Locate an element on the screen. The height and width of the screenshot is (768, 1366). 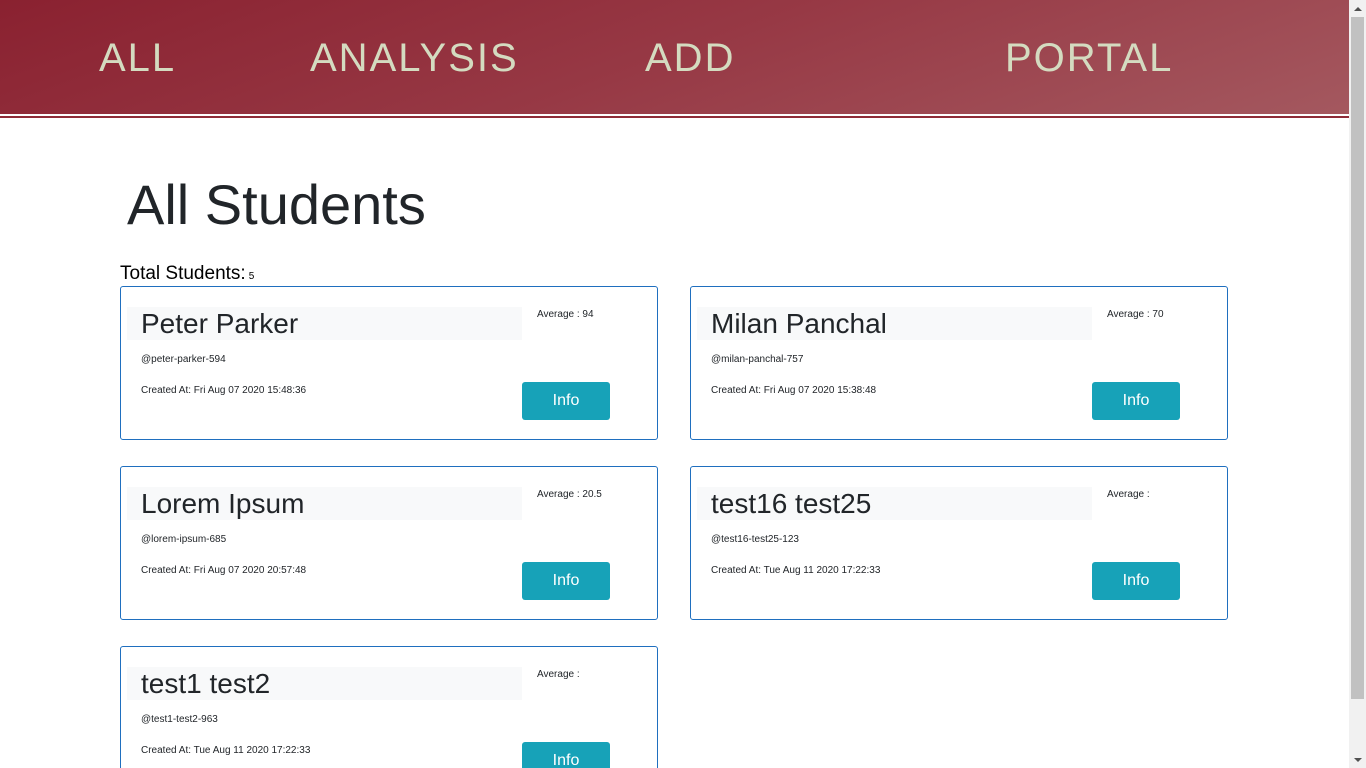
student-name: test1 test2 is located at coordinates (206, 683).